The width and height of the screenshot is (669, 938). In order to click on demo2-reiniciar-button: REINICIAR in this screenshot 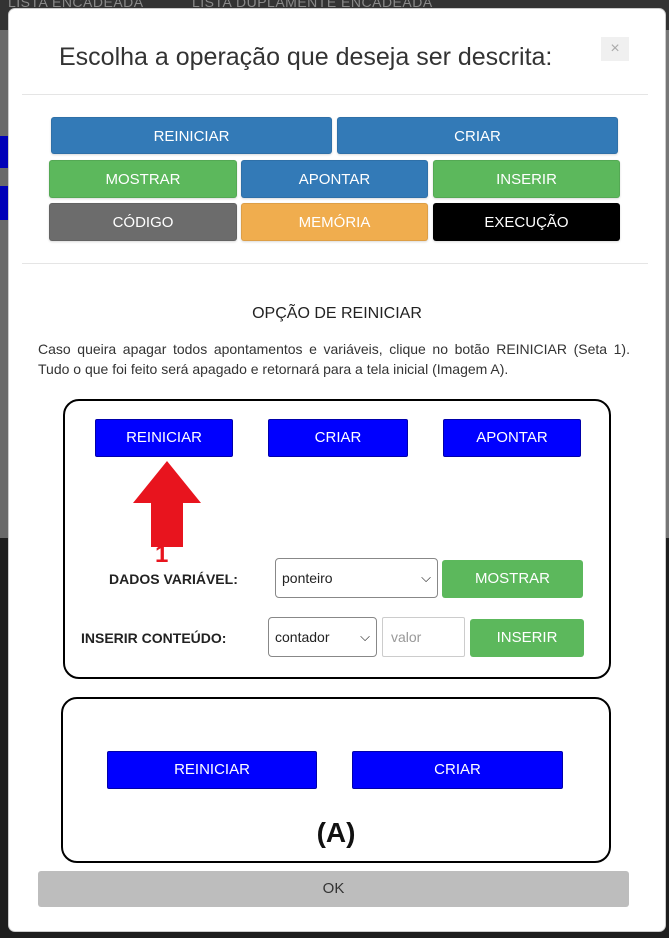, I will do `click(212, 770)`.